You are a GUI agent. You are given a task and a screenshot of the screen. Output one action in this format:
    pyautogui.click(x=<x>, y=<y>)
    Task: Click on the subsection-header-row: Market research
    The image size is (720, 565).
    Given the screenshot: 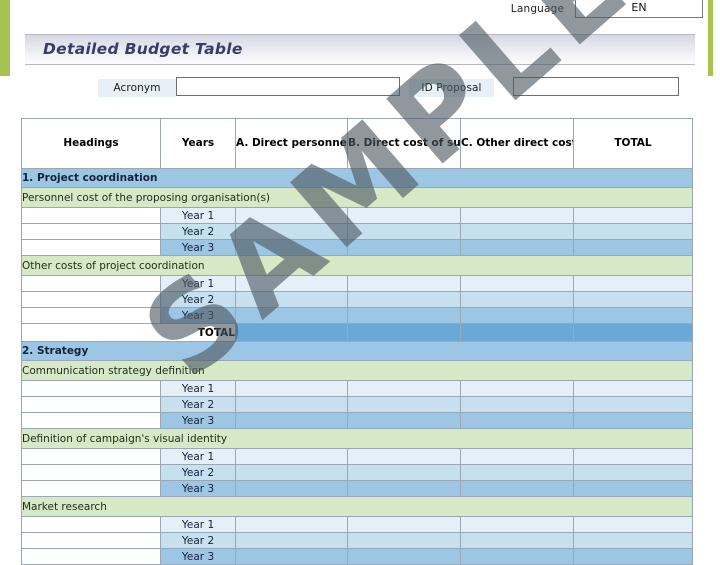 What is the action you would take?
    pyautogui.click(x=357, y=506)
    